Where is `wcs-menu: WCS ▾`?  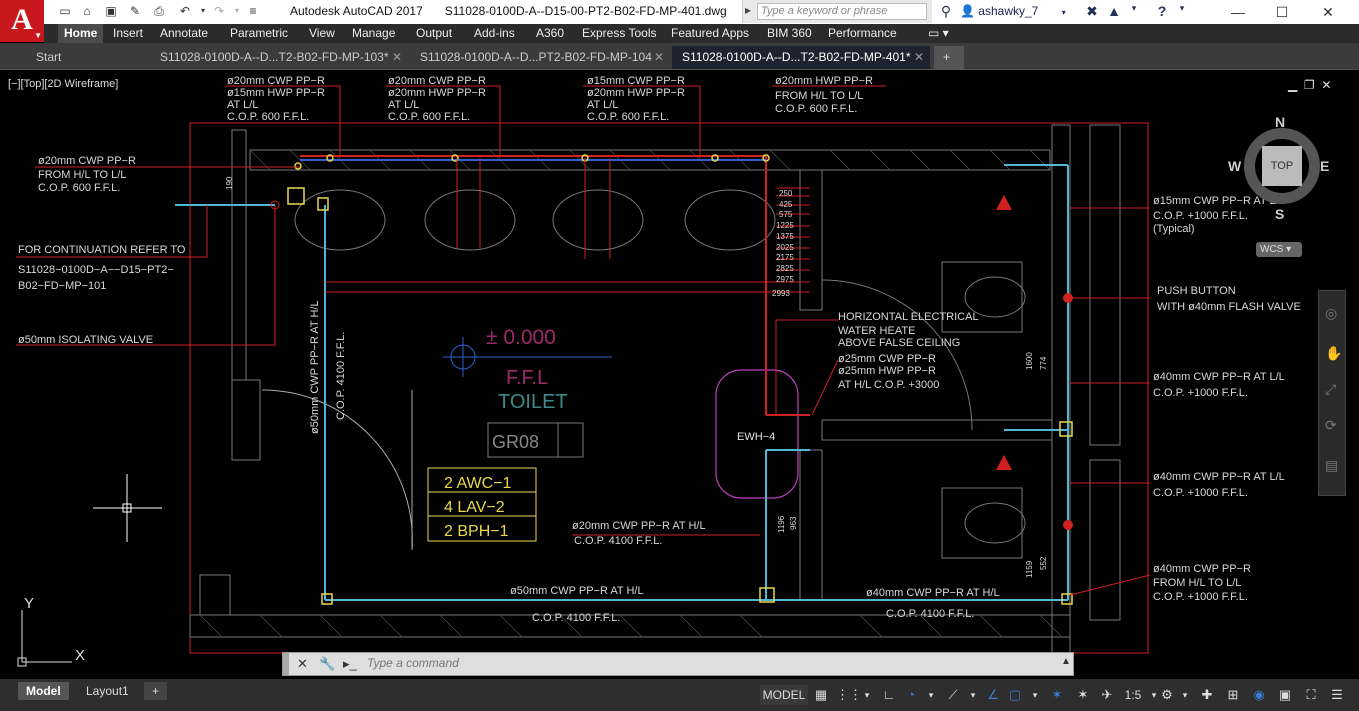 wcs-menu: WCS ▾ is located at coordinates (1279, 249).